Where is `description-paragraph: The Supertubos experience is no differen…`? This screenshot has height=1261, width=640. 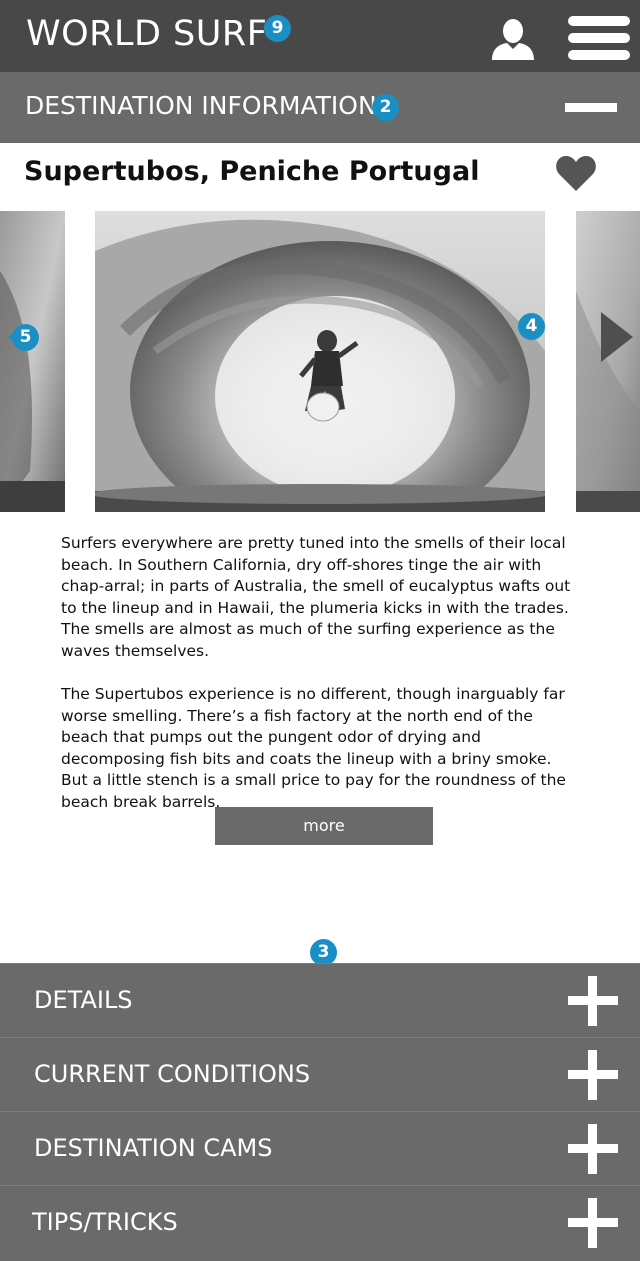
description-paragraph: The Supertubos experience is no differen… is located at coordinates (313, 748).